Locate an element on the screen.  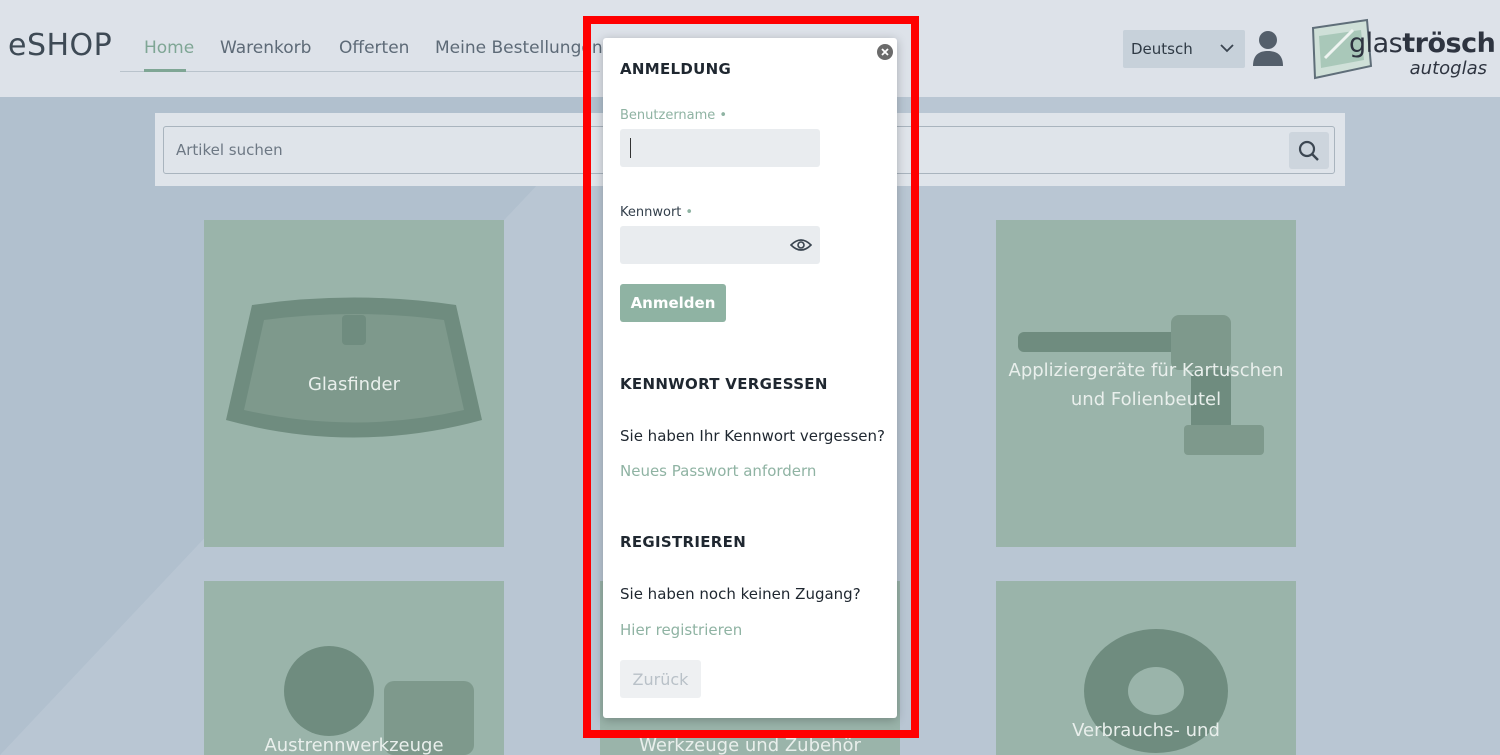
eye-icon is located at coordinates (801, 245).